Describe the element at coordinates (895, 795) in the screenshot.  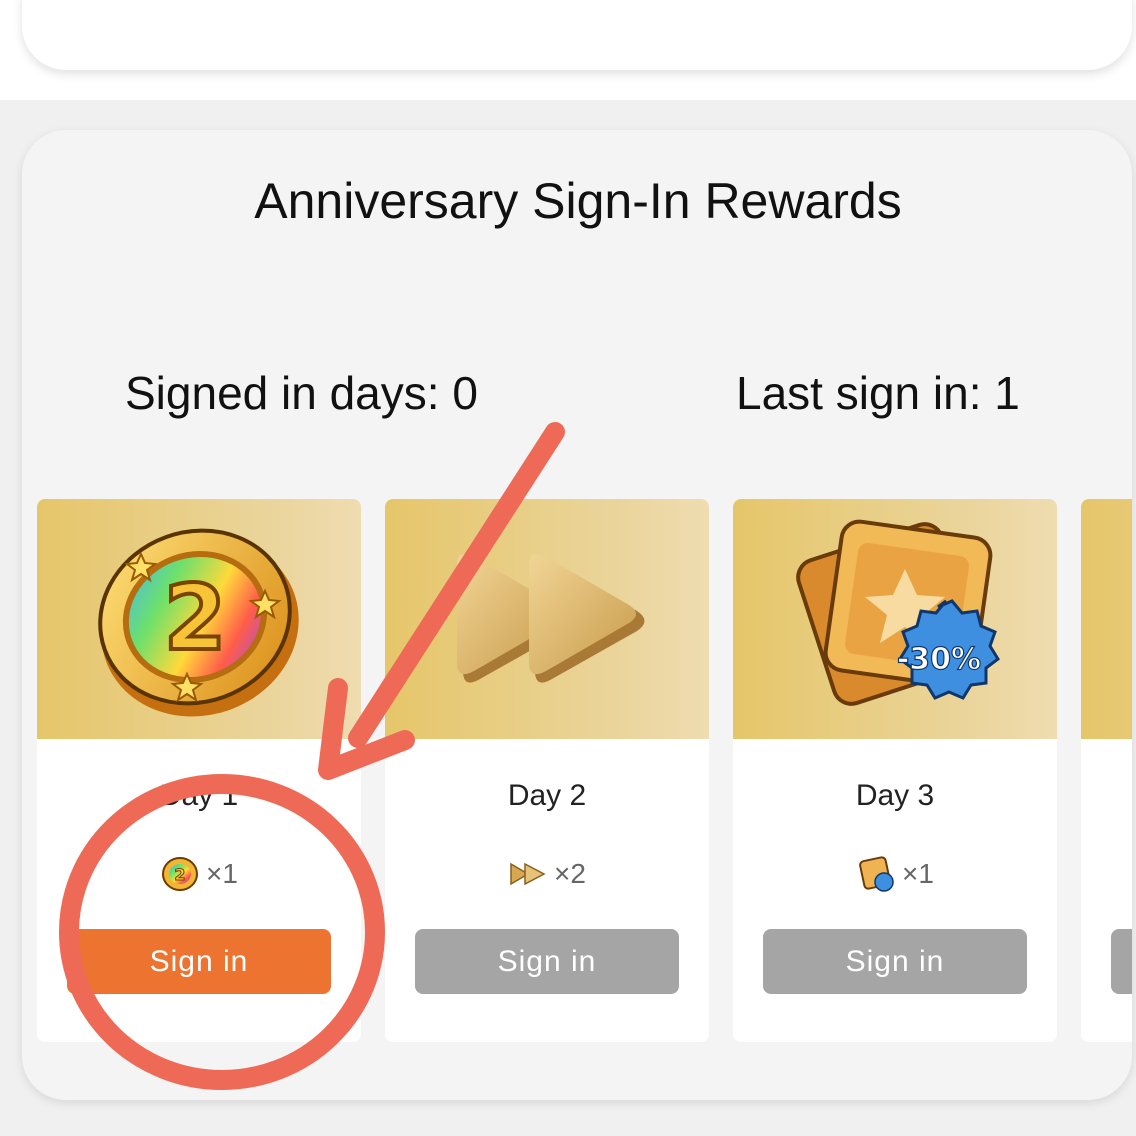
I see `card-day-label: Day 3` at that location.